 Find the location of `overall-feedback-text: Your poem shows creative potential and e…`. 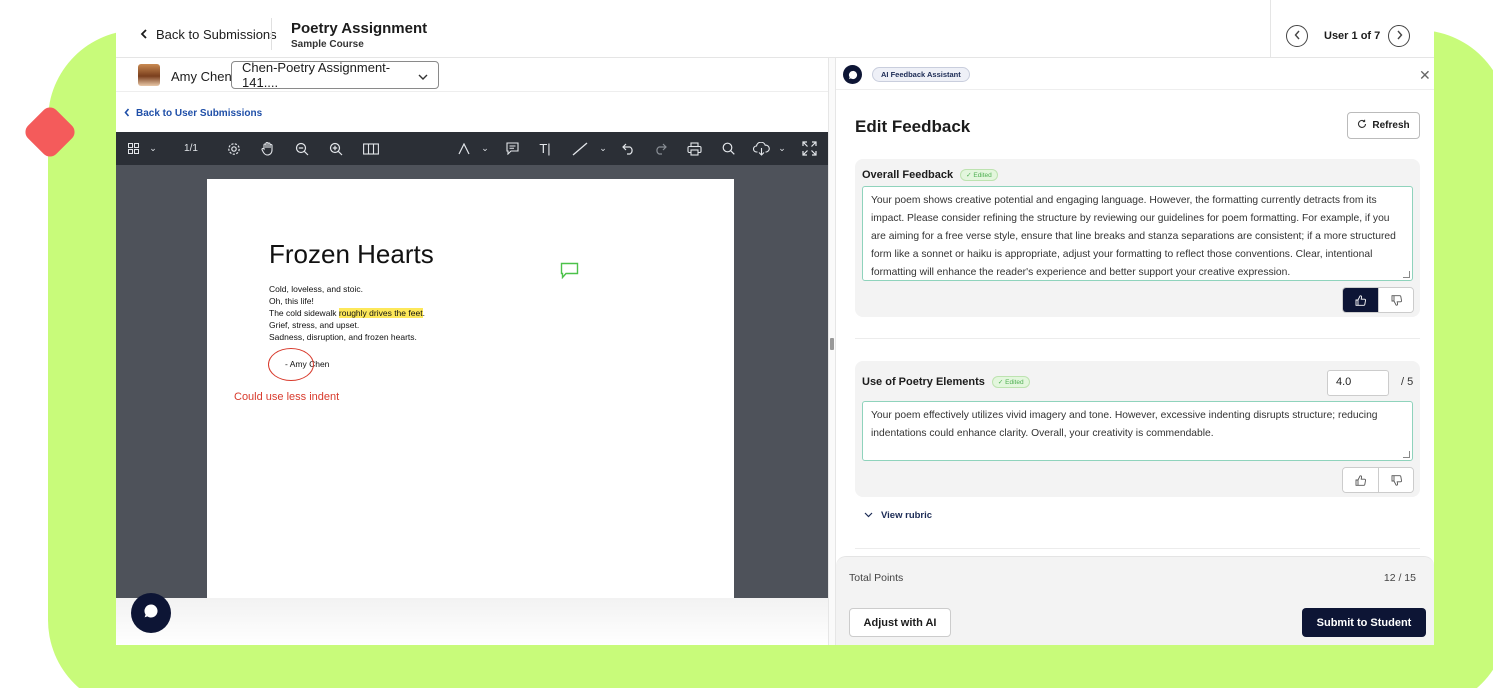

overall-feedback-text: Your poem shows creative potential and e… is located at coordinates (1133, 236).